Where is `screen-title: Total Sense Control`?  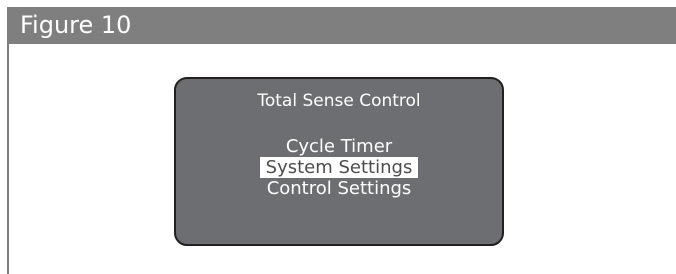
screen-title: Total Sense Control is located at coordinates (339, 101).